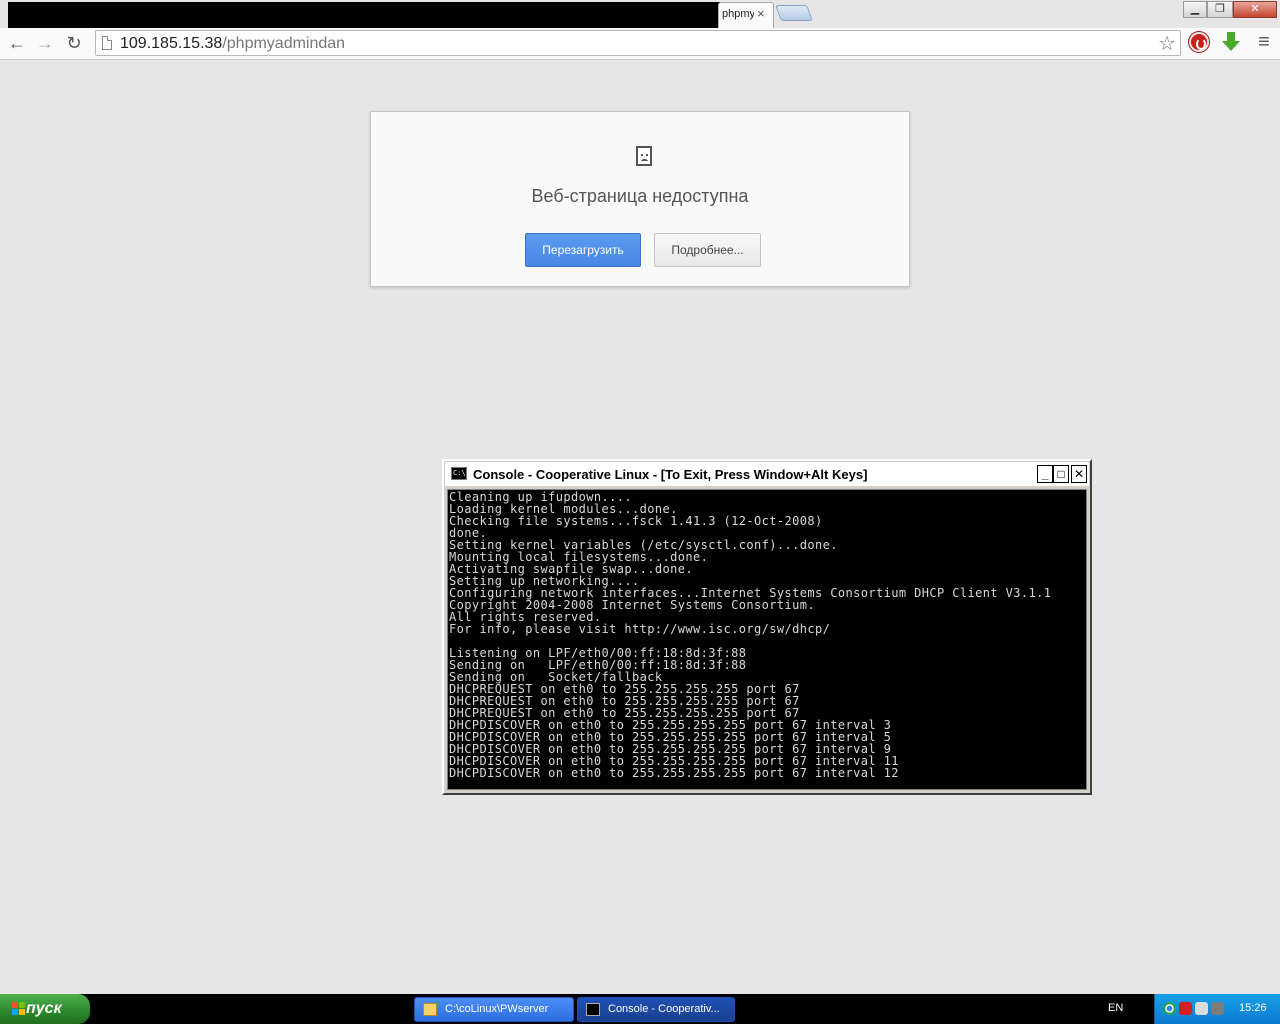 This screenshot has width=1280, height=1024. Describe the element at coordinates (640, 196) in the screenshot. I see `error-title: Веб-страница недоступна` at that location.